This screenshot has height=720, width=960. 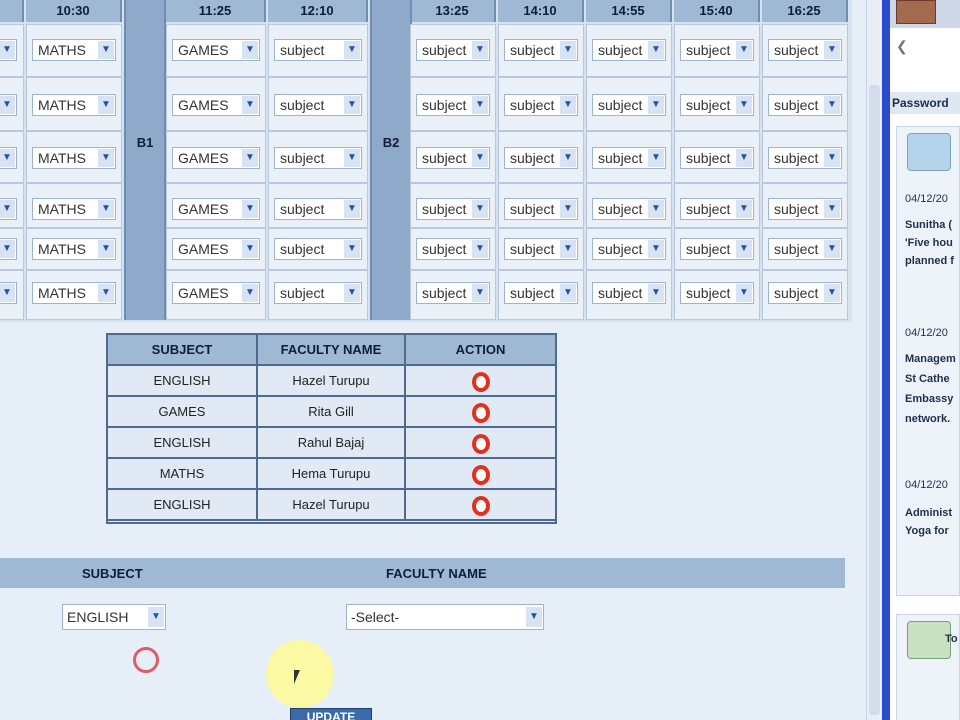 What do you see at coordinates (146, 660) in the screenshot?
I see `annotation-circle` at bounding box center [146, 660].